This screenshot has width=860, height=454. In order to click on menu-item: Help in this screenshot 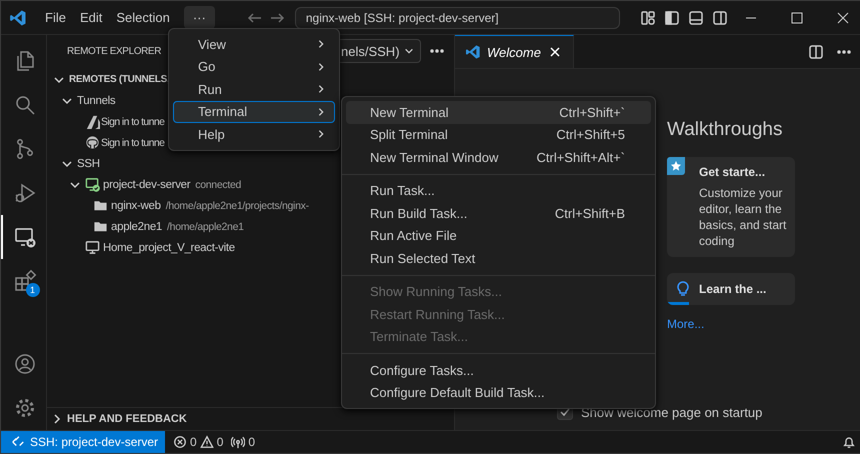, I will do `click(254, 134)`.